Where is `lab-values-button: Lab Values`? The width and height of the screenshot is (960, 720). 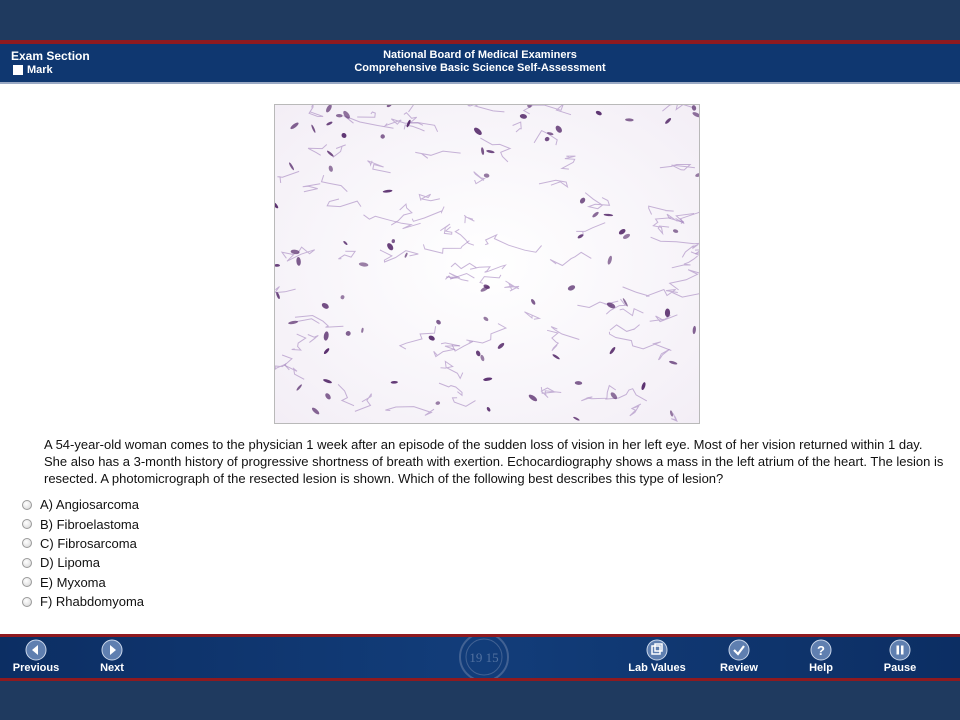
lab-values-button: Lab Values is located at coordinates (657, 658).